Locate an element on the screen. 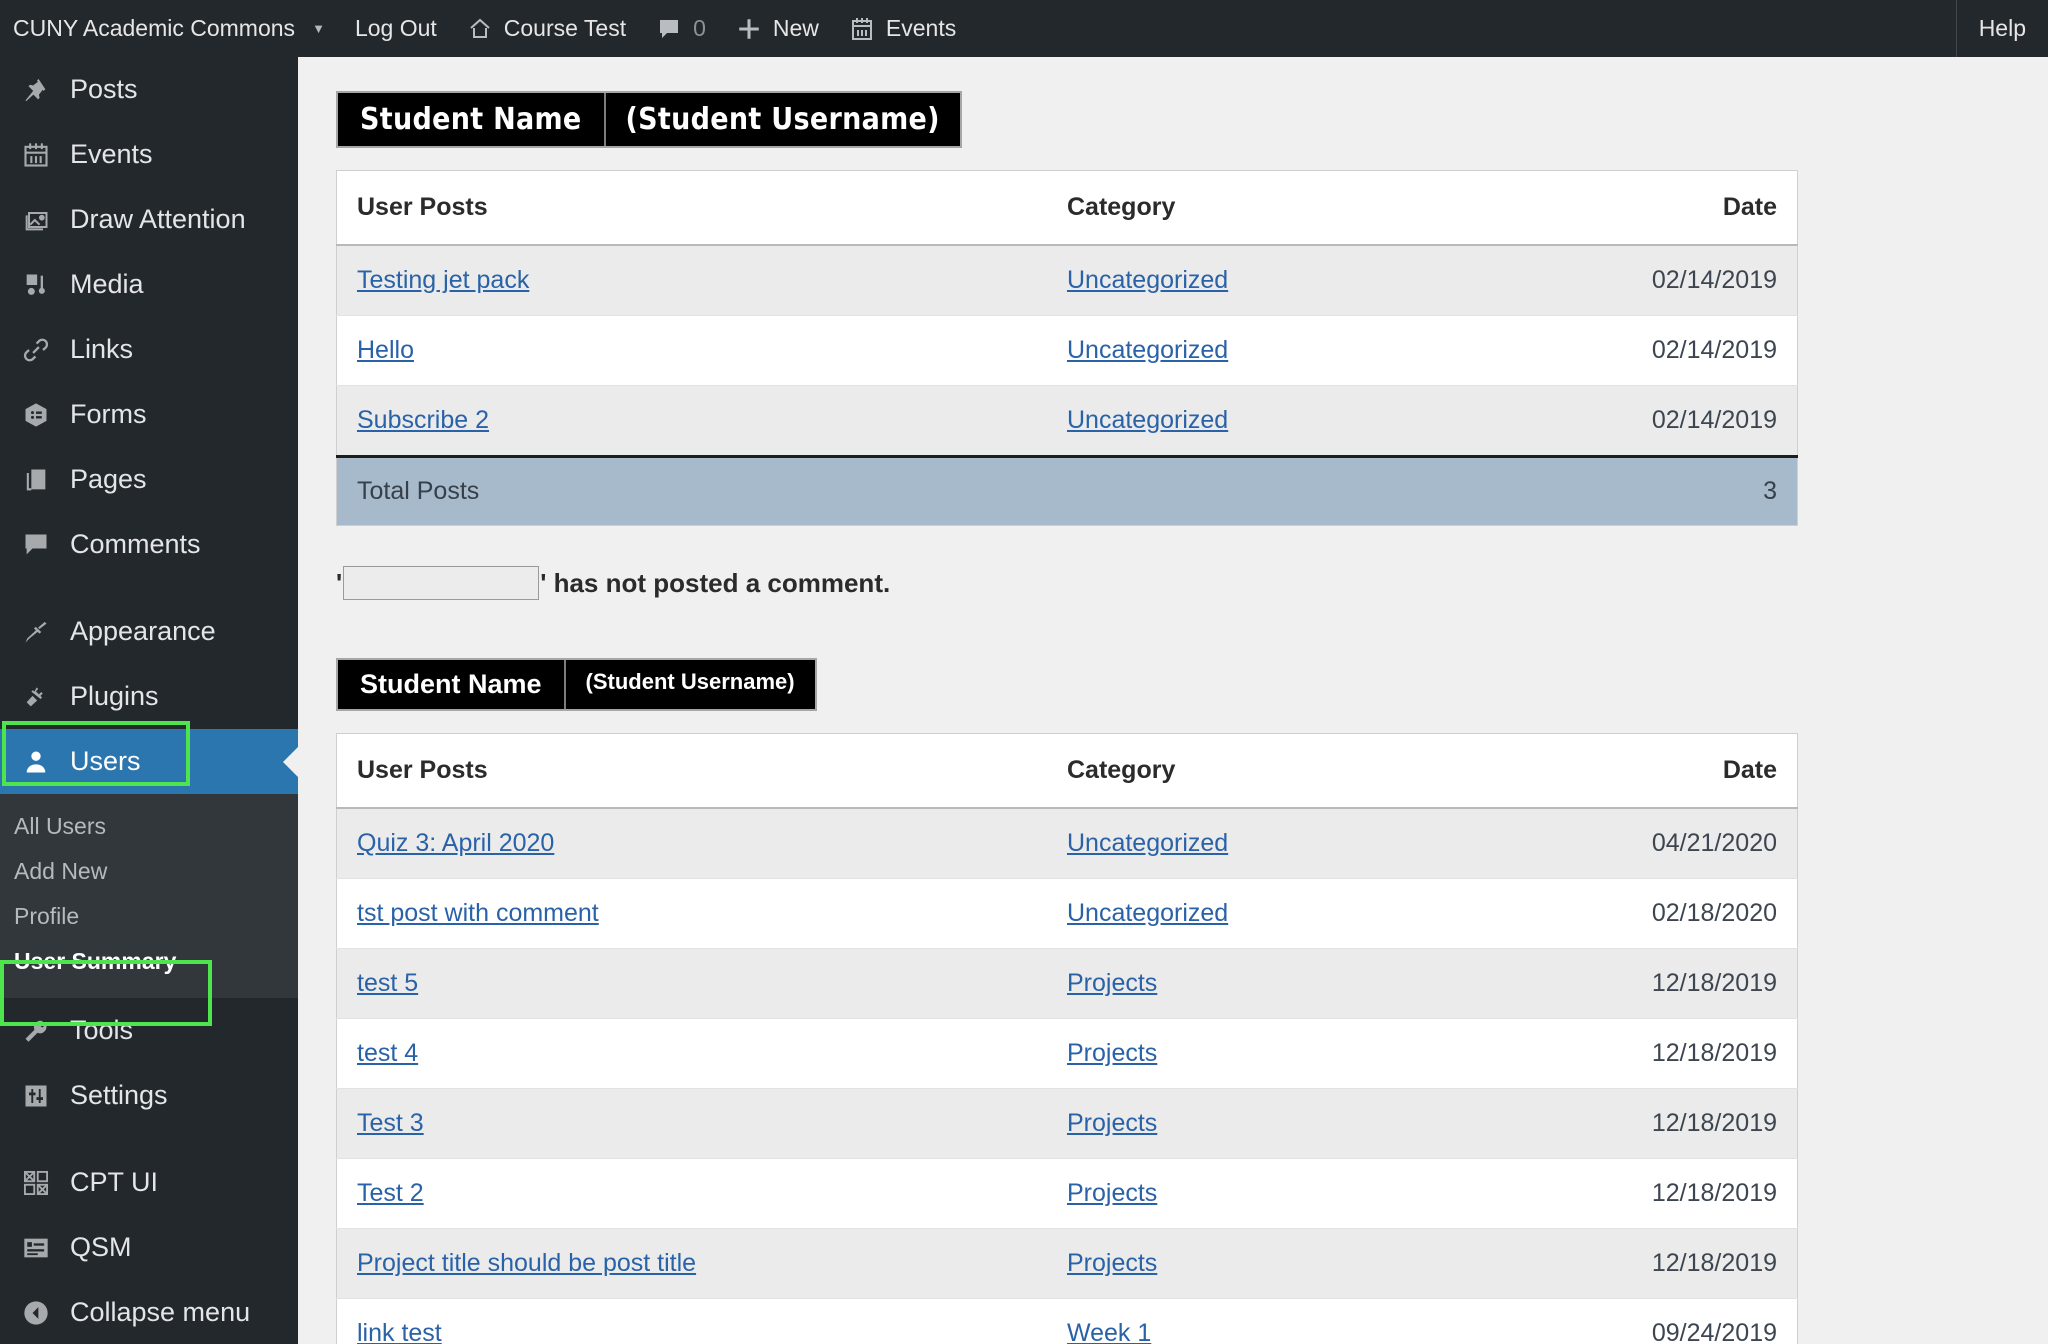  sidebar-item-label: Posts is located at coordinates (104, 89).